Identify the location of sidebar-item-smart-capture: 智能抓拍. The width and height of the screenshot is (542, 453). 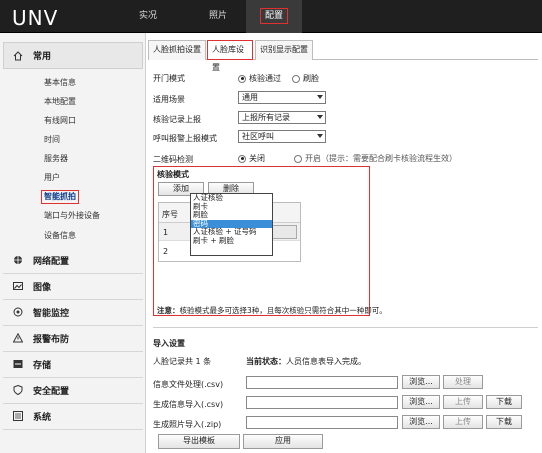
(60, 197).